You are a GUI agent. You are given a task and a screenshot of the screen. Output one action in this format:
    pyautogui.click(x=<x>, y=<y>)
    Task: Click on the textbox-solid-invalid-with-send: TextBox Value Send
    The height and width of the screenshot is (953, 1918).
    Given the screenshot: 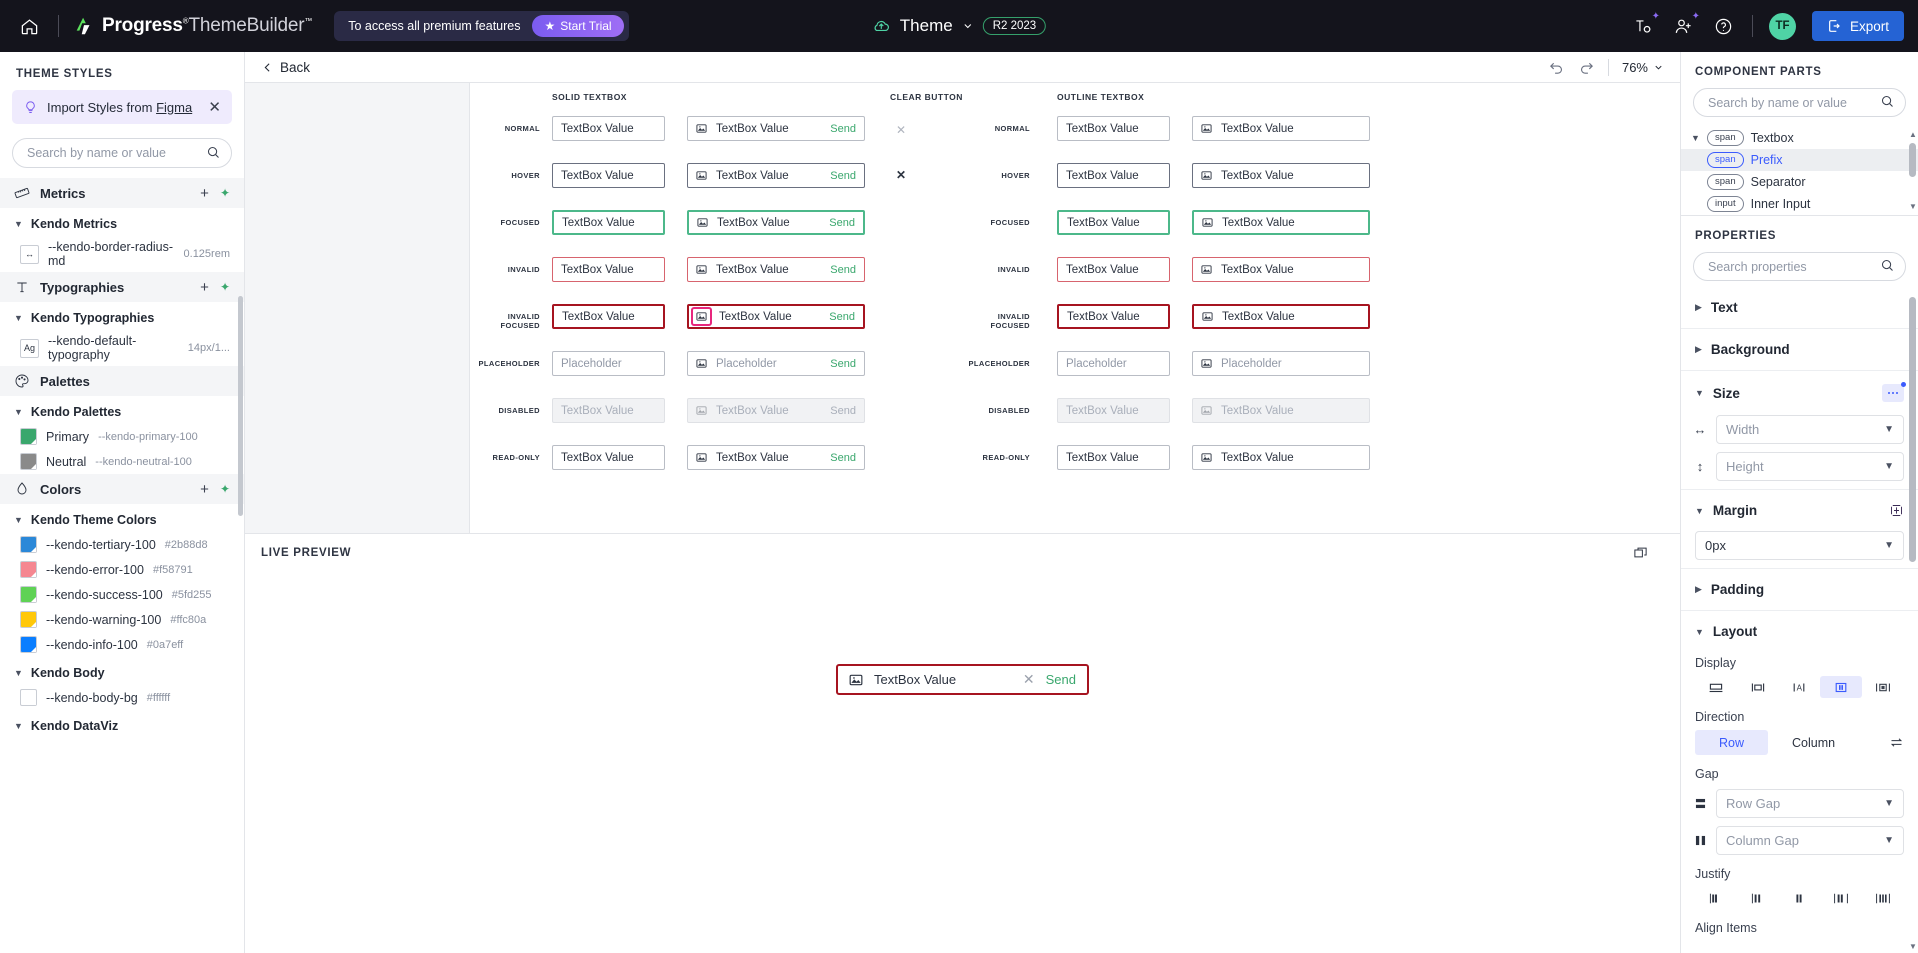 What is the action you would take?
    pyautogui.click(x=776, y=269)
    